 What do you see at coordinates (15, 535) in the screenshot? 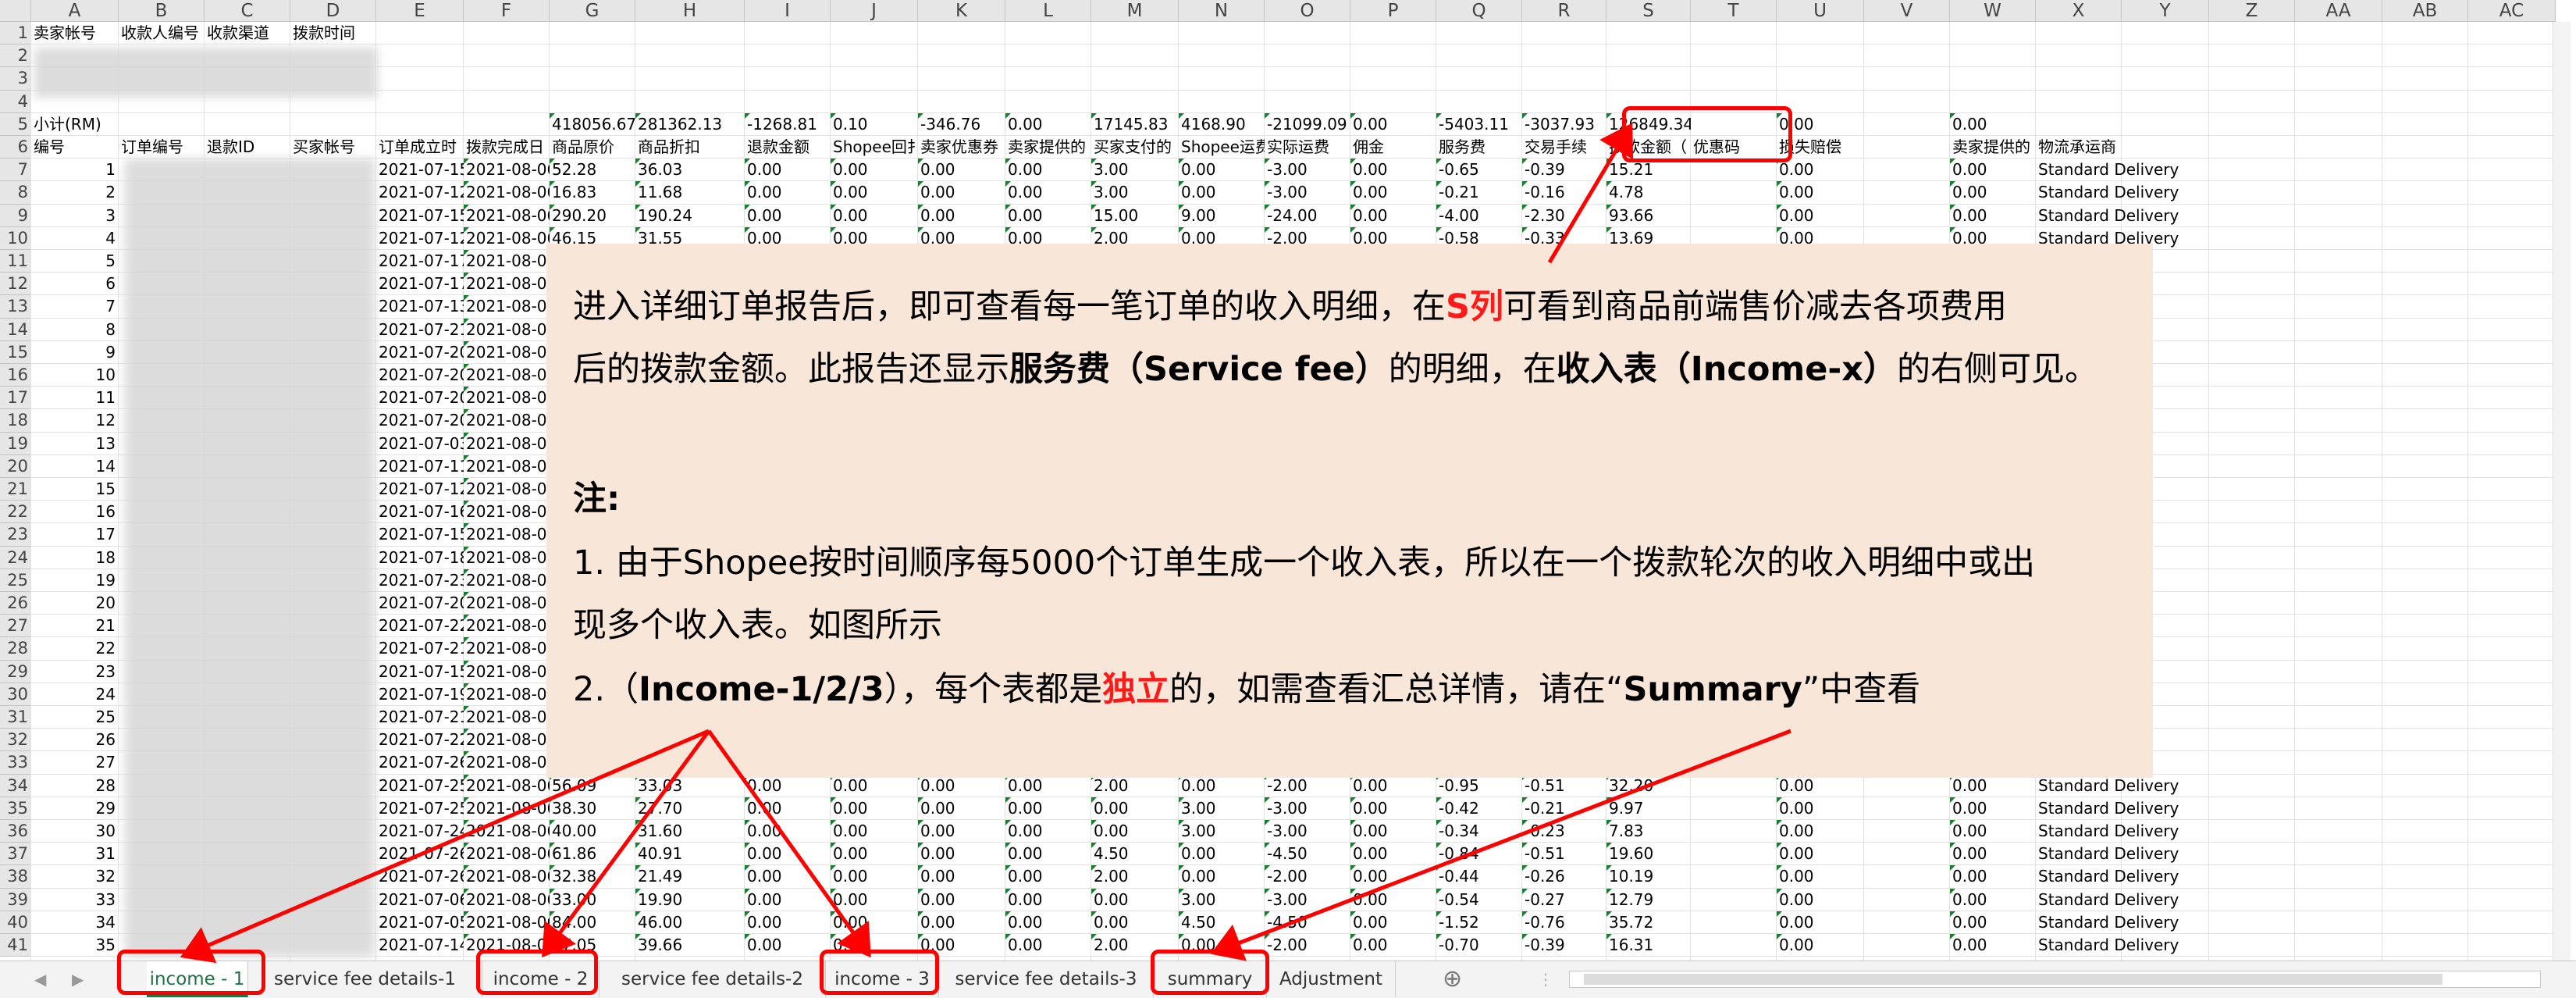
I see `row-header-23: 23` at bounding box center [15, 535].